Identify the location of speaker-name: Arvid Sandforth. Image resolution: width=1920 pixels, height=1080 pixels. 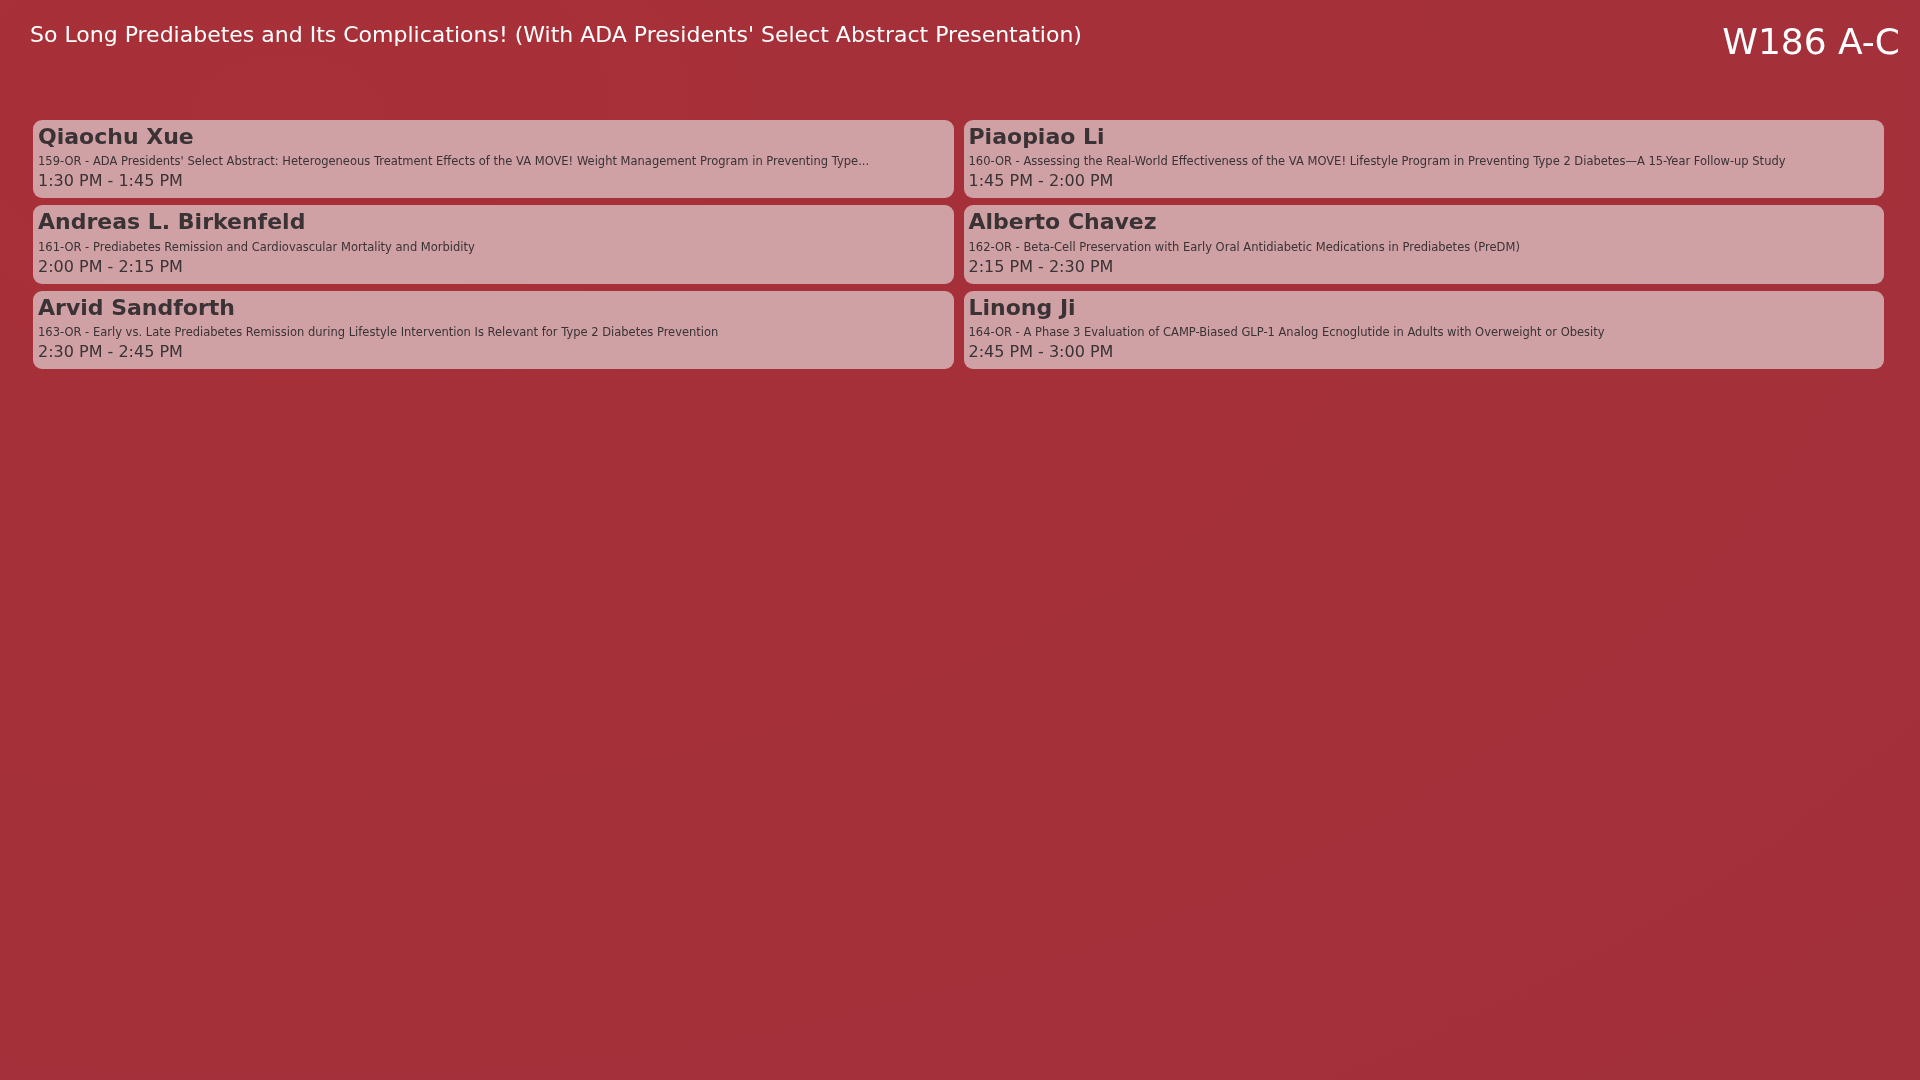
(137, 307).